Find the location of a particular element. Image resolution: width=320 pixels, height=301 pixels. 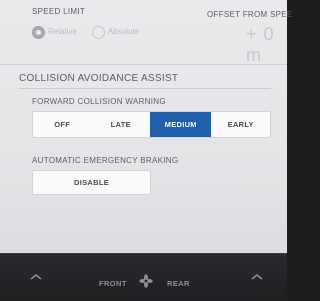

front-defrost-label: FRONT is located at coordinates (113, 283).